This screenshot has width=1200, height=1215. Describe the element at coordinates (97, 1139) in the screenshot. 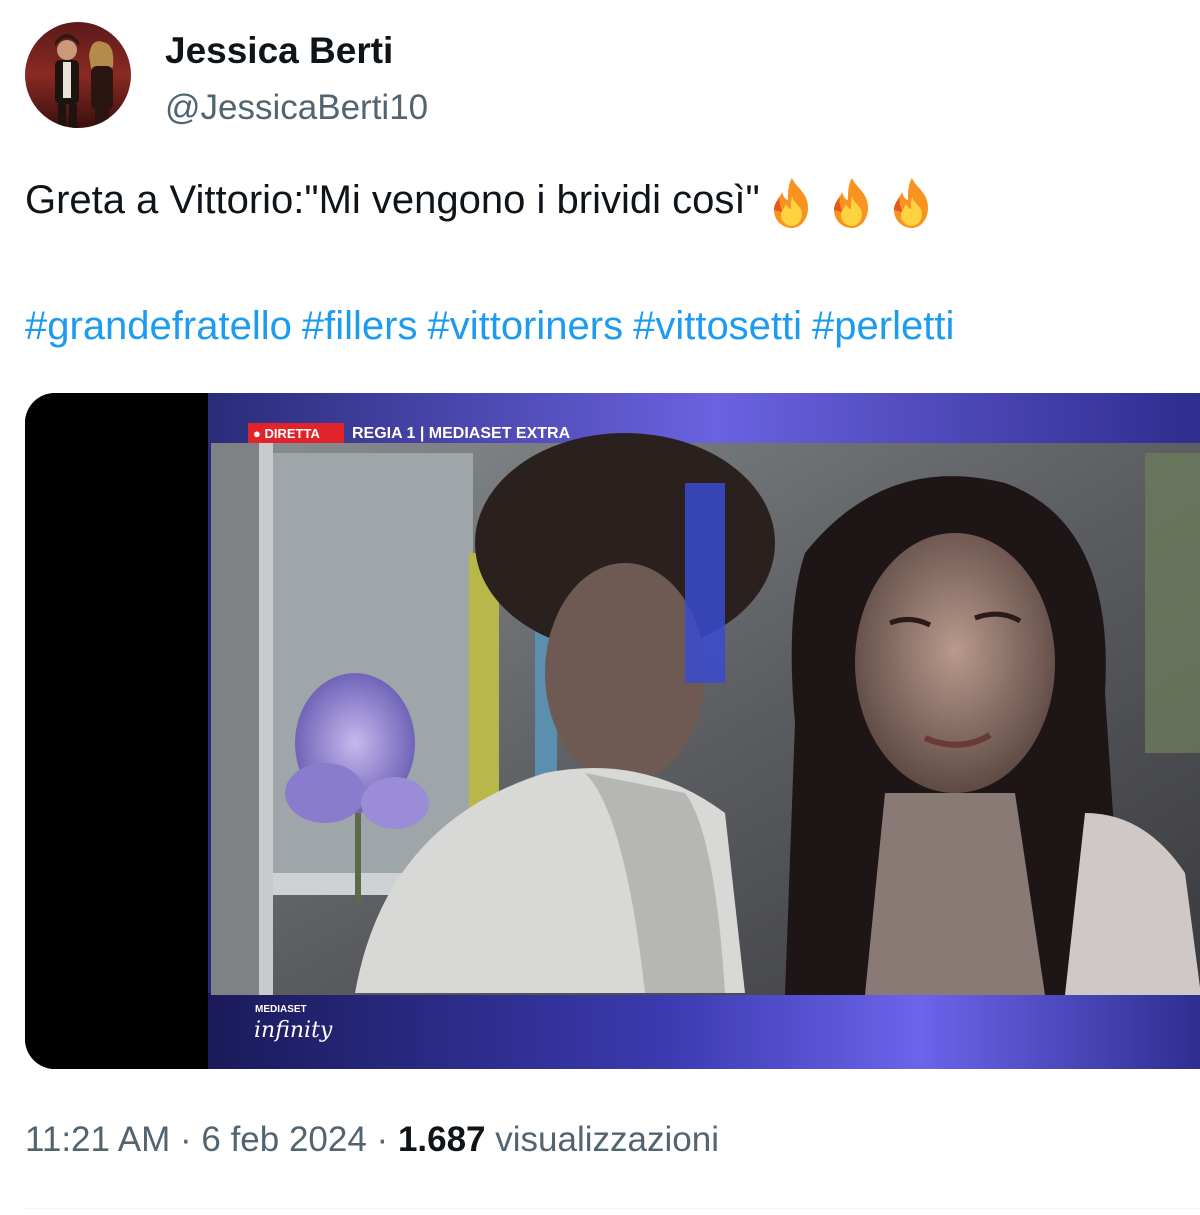

I see `tweet-time: 11:21 AM` at that location.